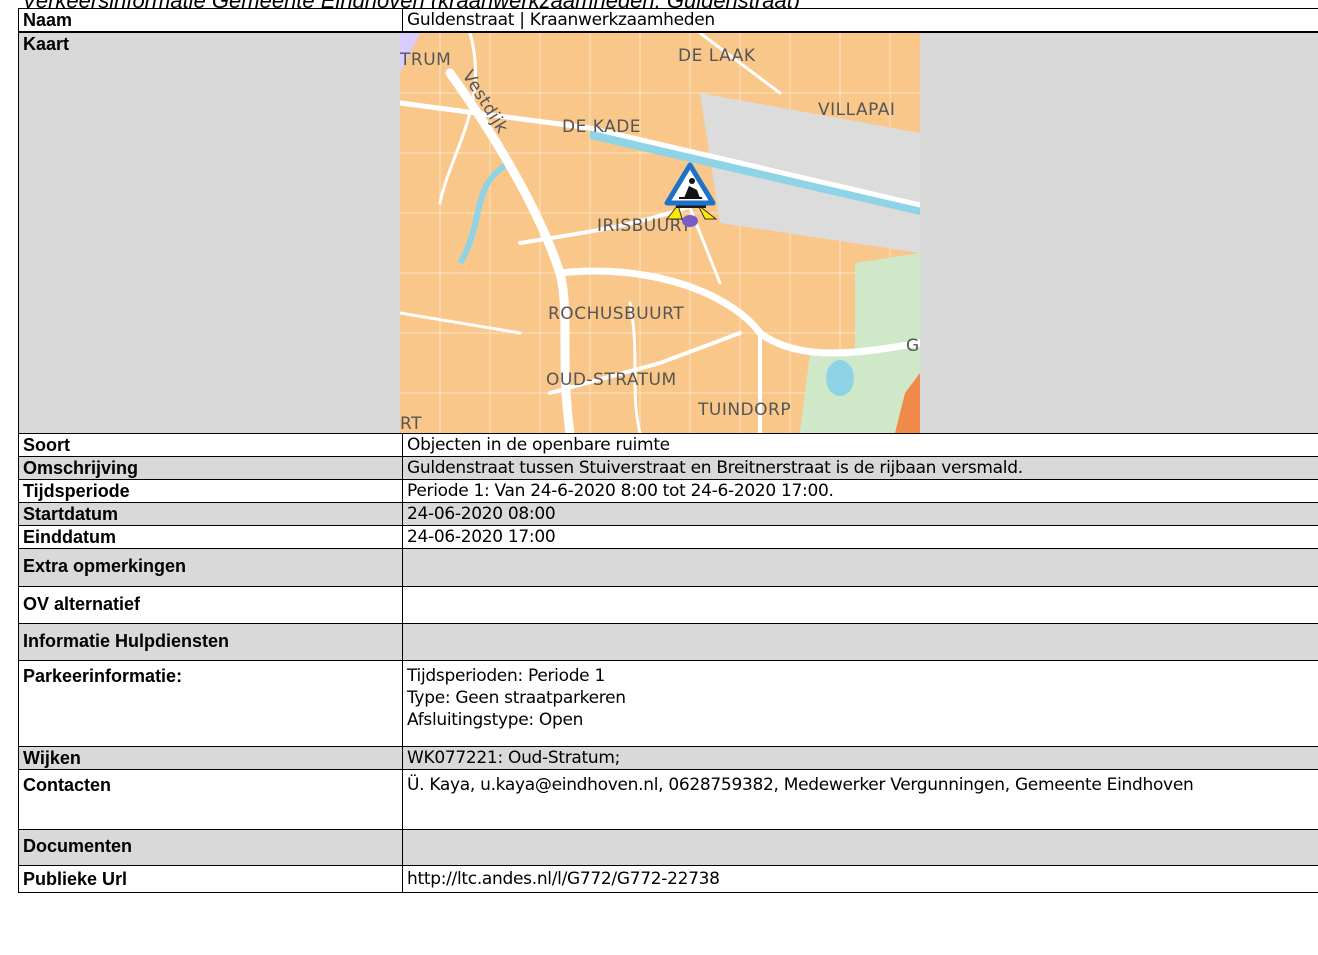 The width and height of the screenshot is (1318, 955). I want to click on label-extra: Extra opmerkingen, so click(210, 567).